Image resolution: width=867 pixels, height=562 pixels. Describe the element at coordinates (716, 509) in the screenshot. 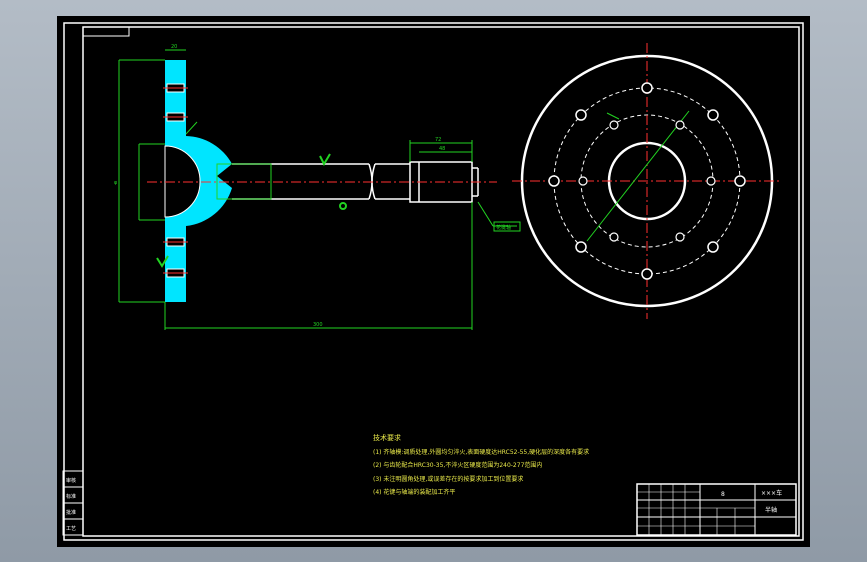

I see `title-block: 8 ×××车 半轴` at that location.